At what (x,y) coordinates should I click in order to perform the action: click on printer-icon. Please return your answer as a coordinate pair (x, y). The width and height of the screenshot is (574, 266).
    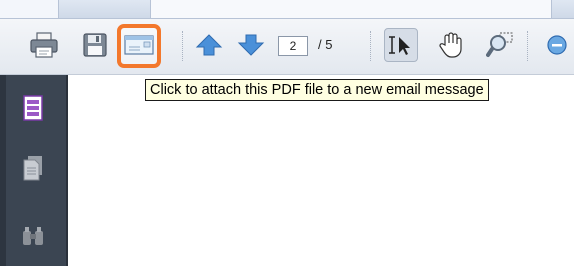
    Looking at the image, I should click on (44, 45).